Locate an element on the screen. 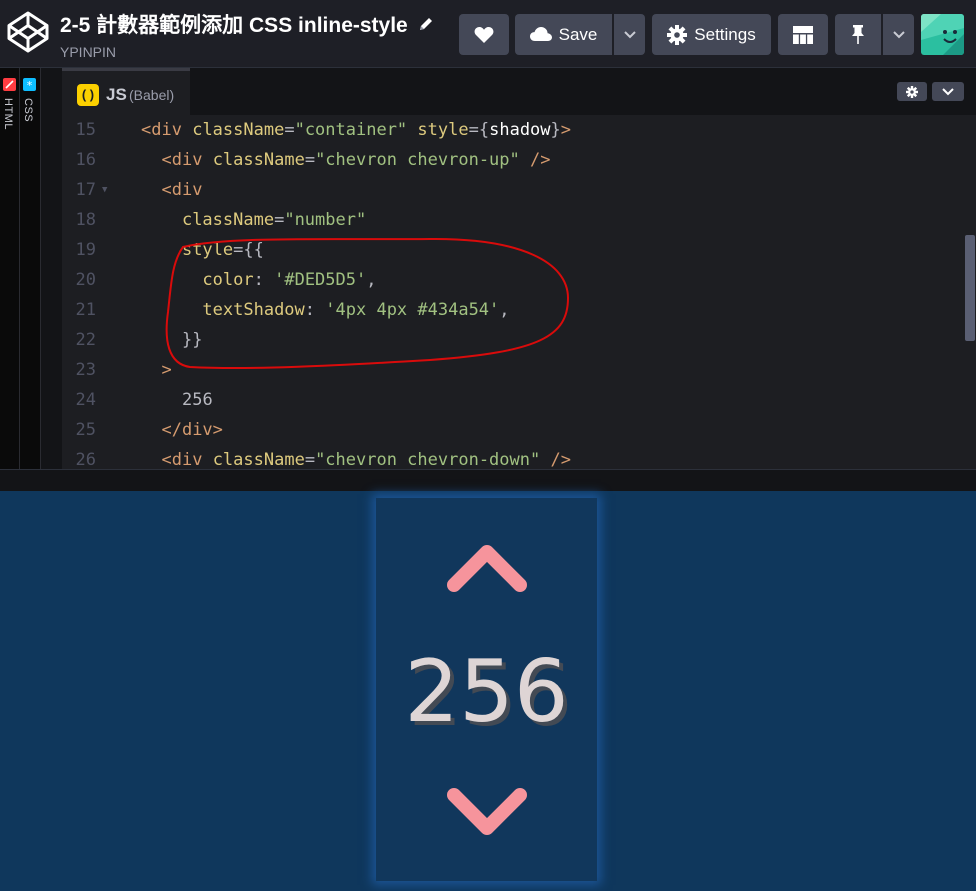 This screenshot has width=976, height=891. editor-settings-button is located at coordinates (912, 91).